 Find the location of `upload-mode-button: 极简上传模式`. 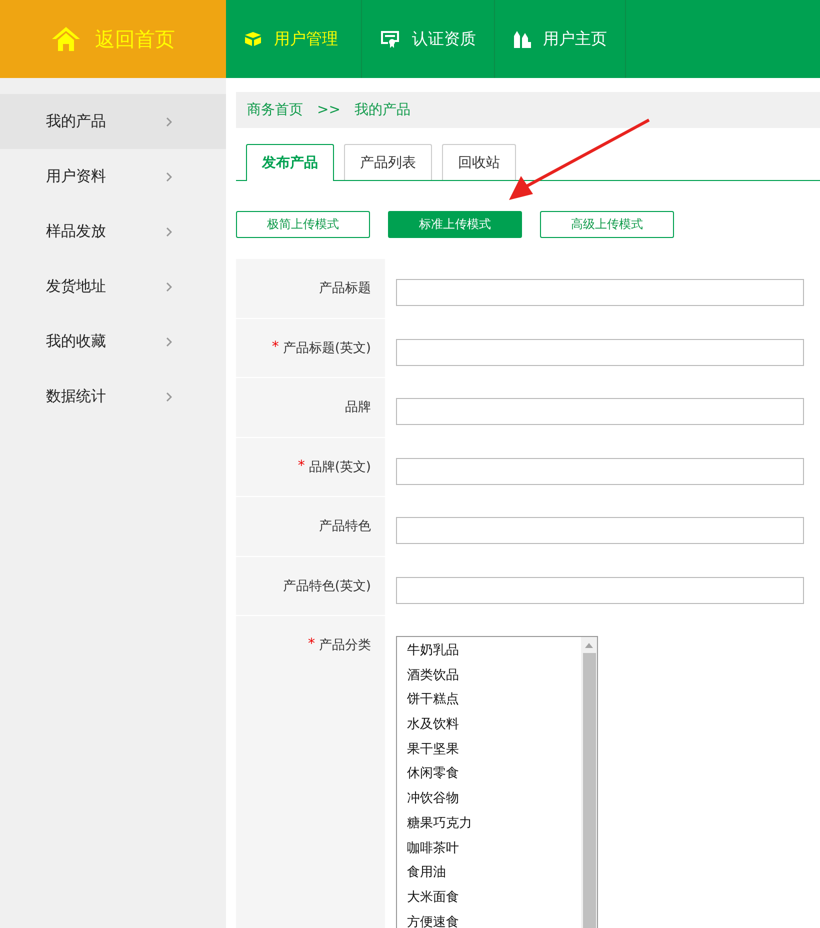

upload-mode-button: 极简上传模式 is located at coordinates (303, 224).